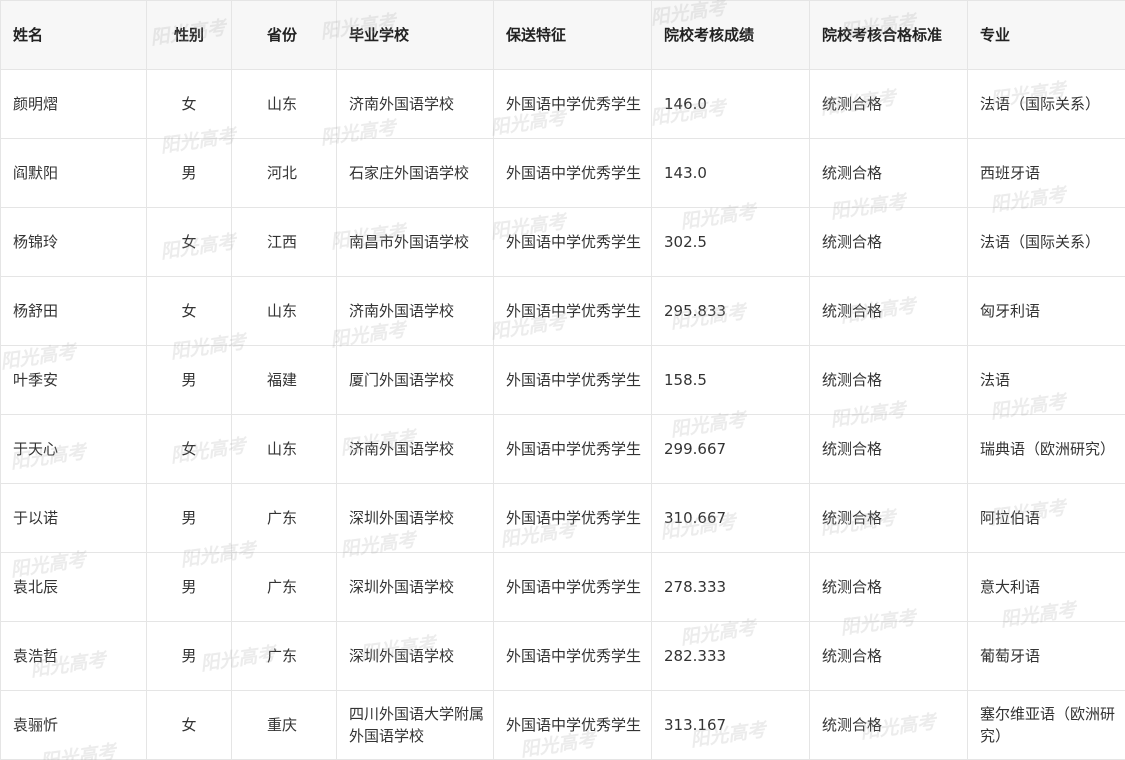 The width and height of the screenshot is (1125, 760). I want to click on cell-score: 299.667, so click(730, 449).